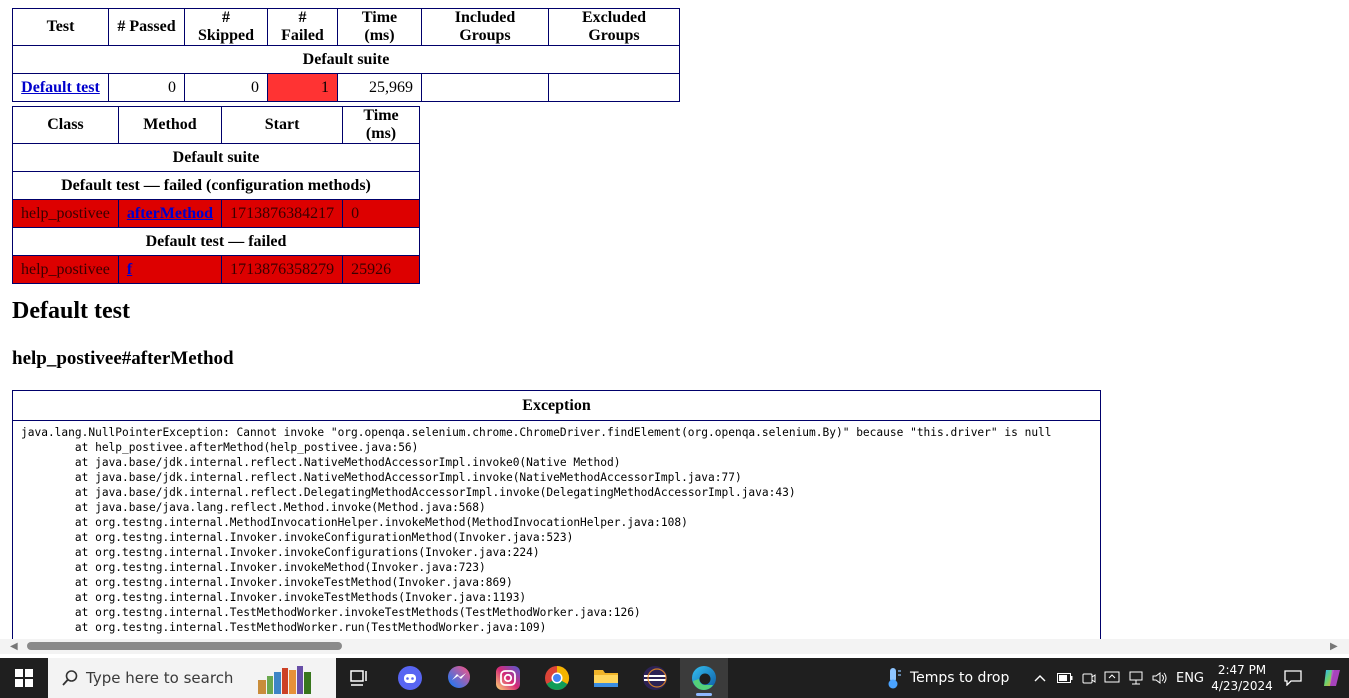  Describe the element at coordinates (129, 269) in the screenshot. I see `f-method-link: f` at that location.